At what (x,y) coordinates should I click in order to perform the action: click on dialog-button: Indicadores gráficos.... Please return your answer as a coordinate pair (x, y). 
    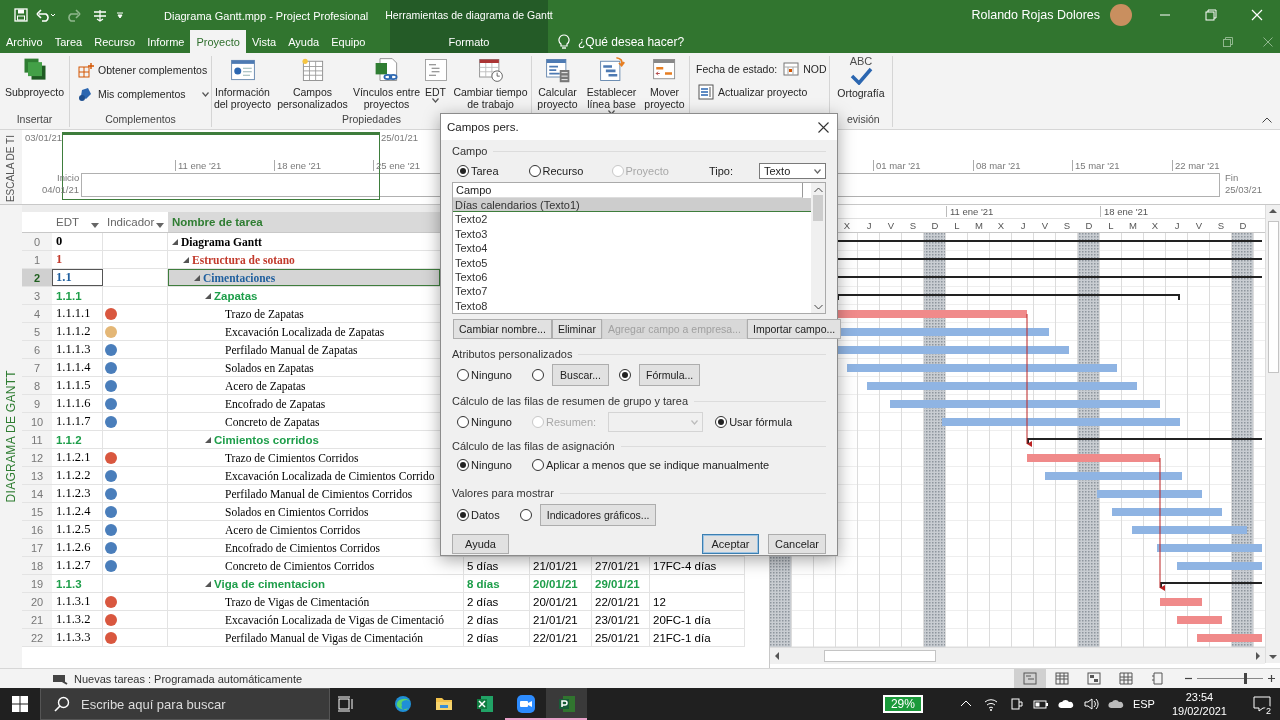
    Looking at the image, I should click on (598, 515).